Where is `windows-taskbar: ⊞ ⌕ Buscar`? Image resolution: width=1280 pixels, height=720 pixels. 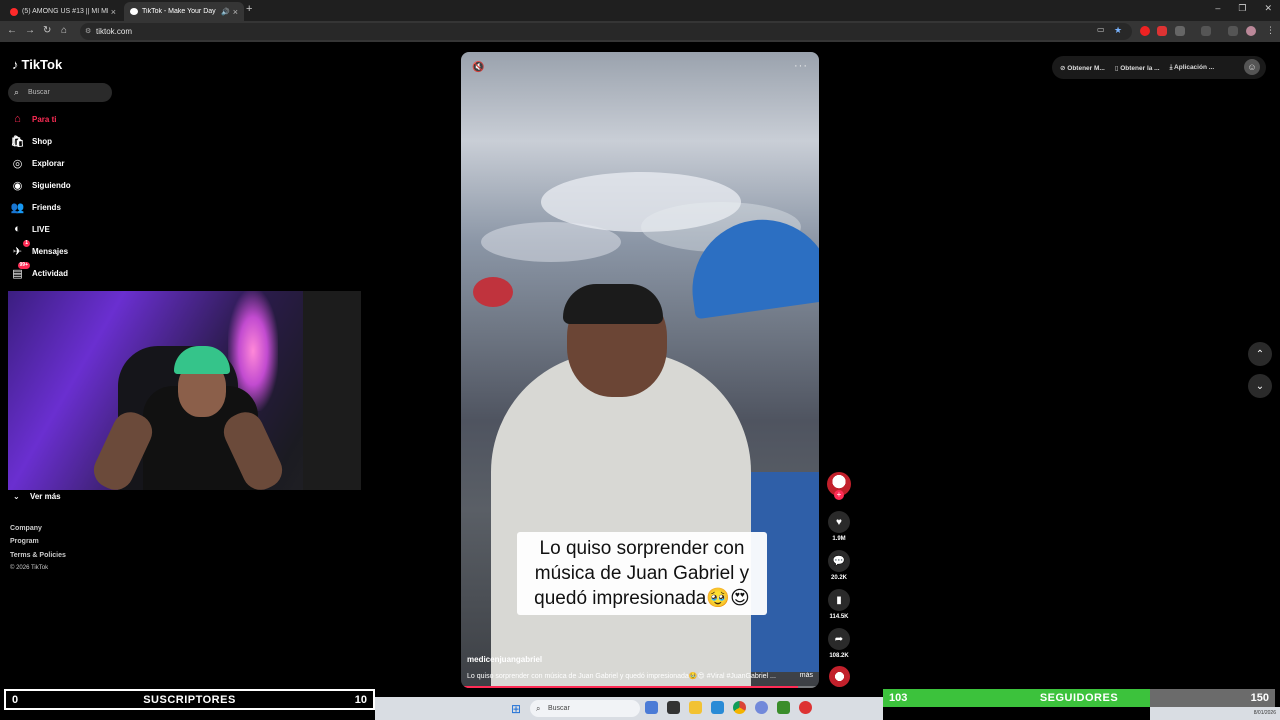
windows-taskbar: ⊞ ⌕ Buscar is located at coordinates (629, 708).